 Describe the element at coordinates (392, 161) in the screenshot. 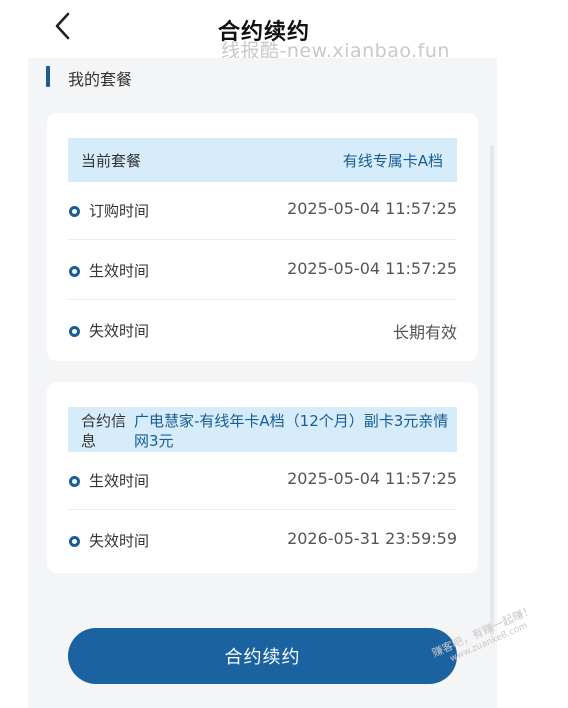

I see `current-plan-value: 有线专属卡A档` at that location.